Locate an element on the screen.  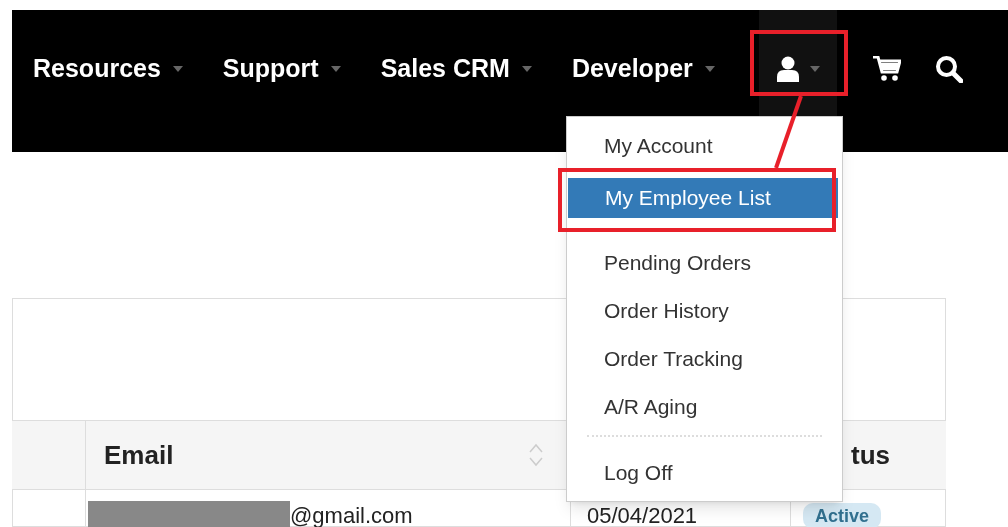
menu-item: A/R Aging is located at coordinates (704, 407).